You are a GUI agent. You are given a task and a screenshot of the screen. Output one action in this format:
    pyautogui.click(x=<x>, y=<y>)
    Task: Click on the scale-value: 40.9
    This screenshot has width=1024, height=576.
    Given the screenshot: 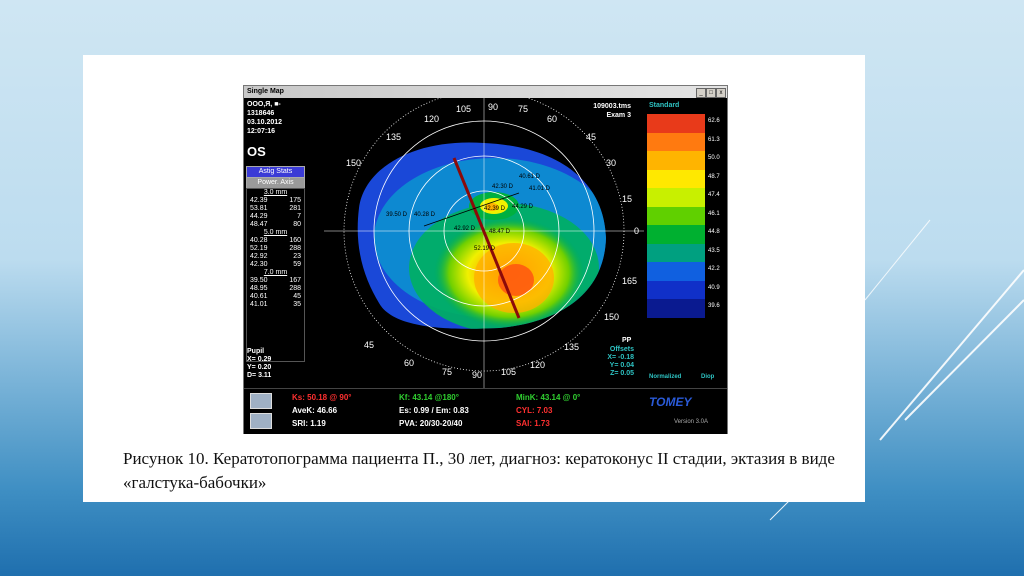 What is the action you would take?
    pyautogui.click(x=714, y=287)
    